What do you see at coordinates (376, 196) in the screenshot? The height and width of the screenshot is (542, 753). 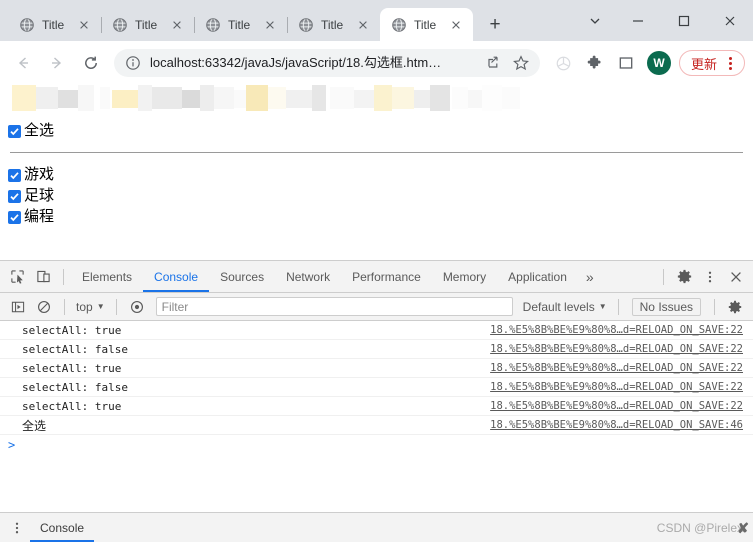 I see `checkbox-row-option-2: 足球` at bounding box center [376, 196].